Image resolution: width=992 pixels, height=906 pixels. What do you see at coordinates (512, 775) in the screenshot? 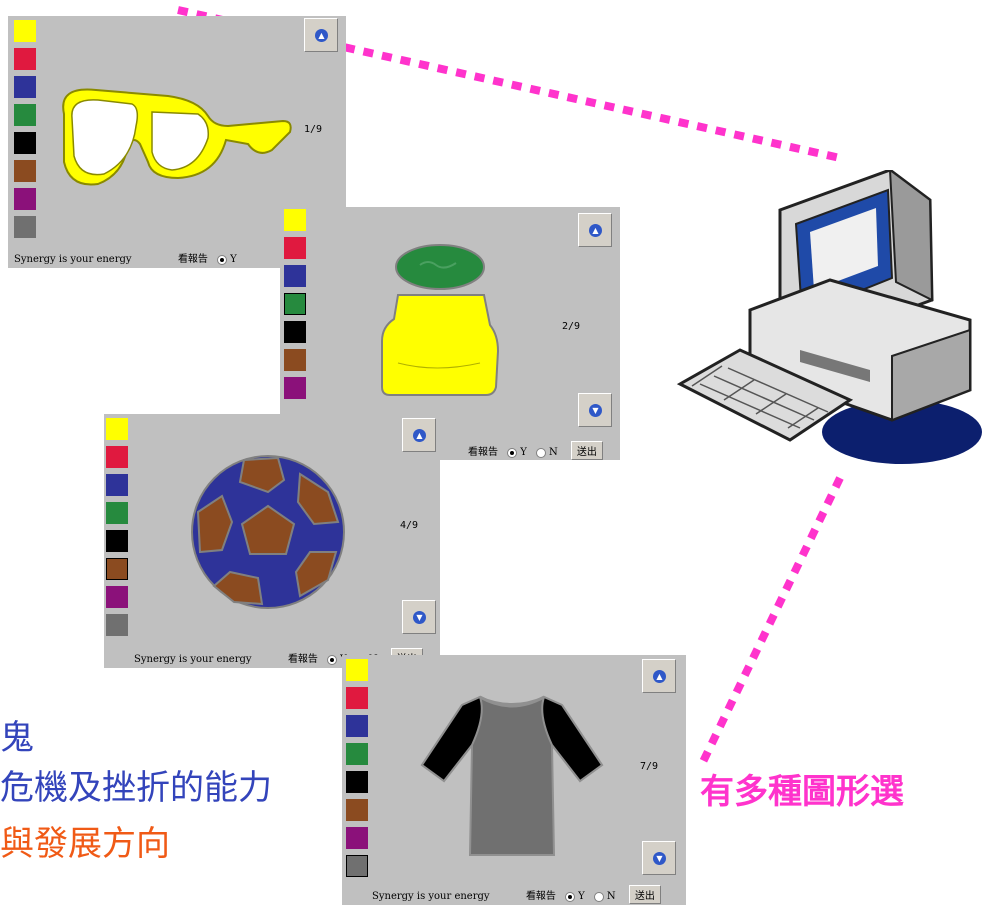
I see `t-shirt-picture` at bounding box center [512, 775].